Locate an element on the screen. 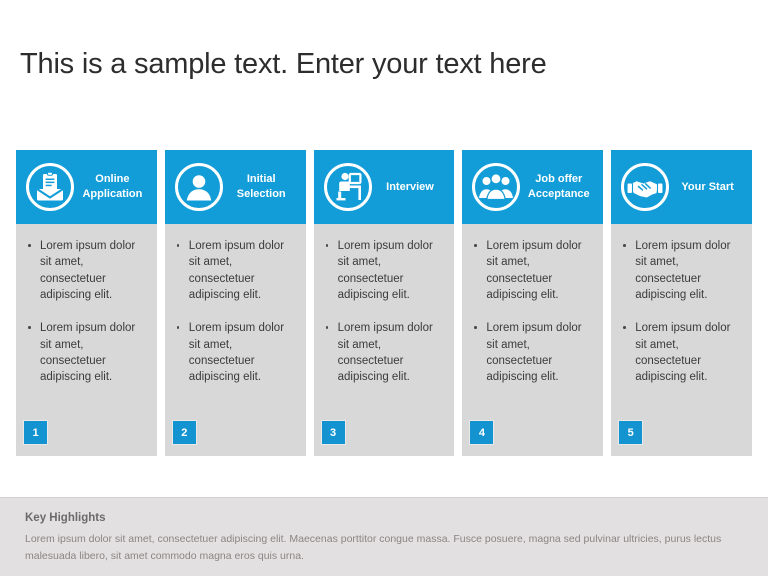 This screenshot has height=576, width=768. group-of-people-icon is located at coordinates (496, 187).